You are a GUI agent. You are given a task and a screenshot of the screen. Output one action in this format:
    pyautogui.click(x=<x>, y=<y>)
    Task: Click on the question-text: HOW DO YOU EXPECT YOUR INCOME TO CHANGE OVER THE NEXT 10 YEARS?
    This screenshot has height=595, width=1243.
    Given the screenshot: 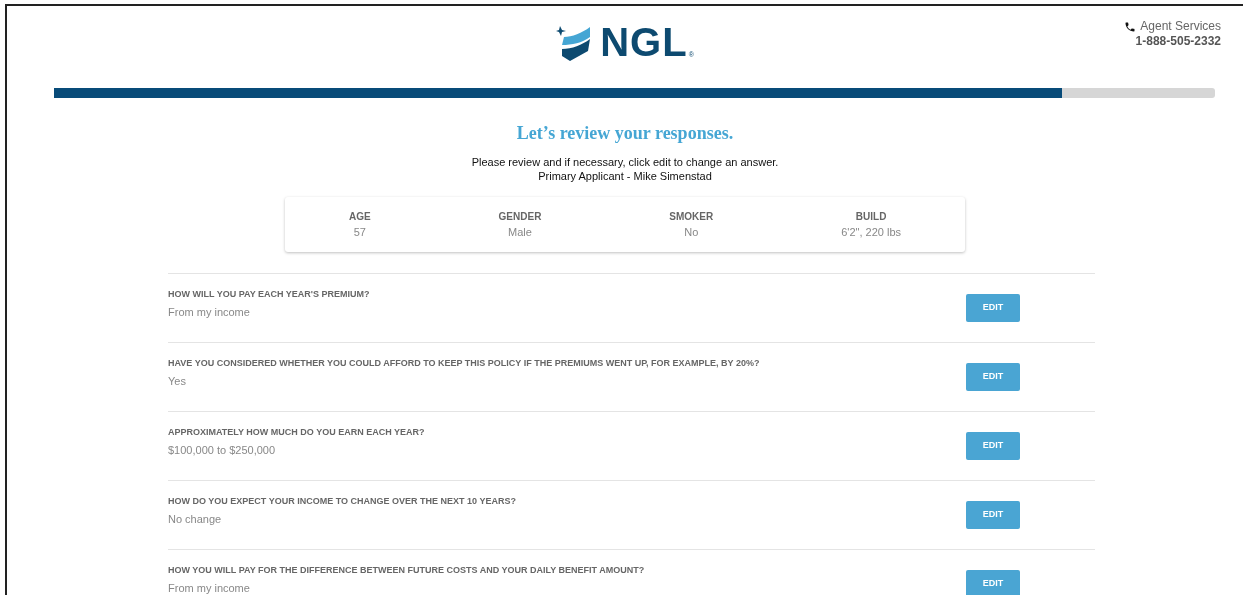 What is the action you would take?
    pyautogui.click(x=342, y=501)
    